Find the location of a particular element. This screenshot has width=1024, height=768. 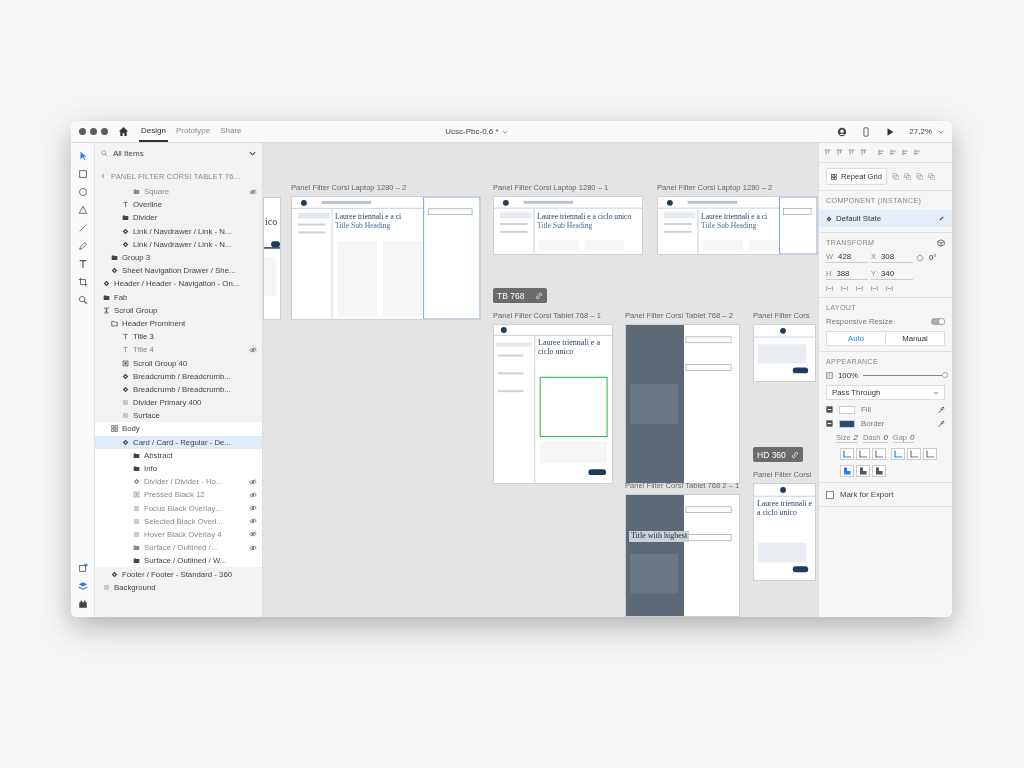

artboard: Lauree triennali e a ciclo unico is located at coordinates (553, 404).